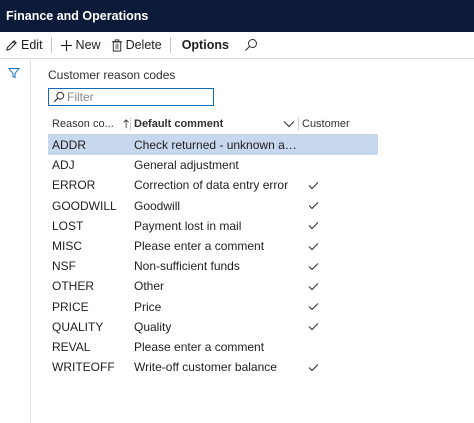 The width and height of the screenshot is (474, 423). What do you see at coordinates (126, 124) in the screenshot?
I see `sort-ascending-icon` at bounding box center [126, 124].